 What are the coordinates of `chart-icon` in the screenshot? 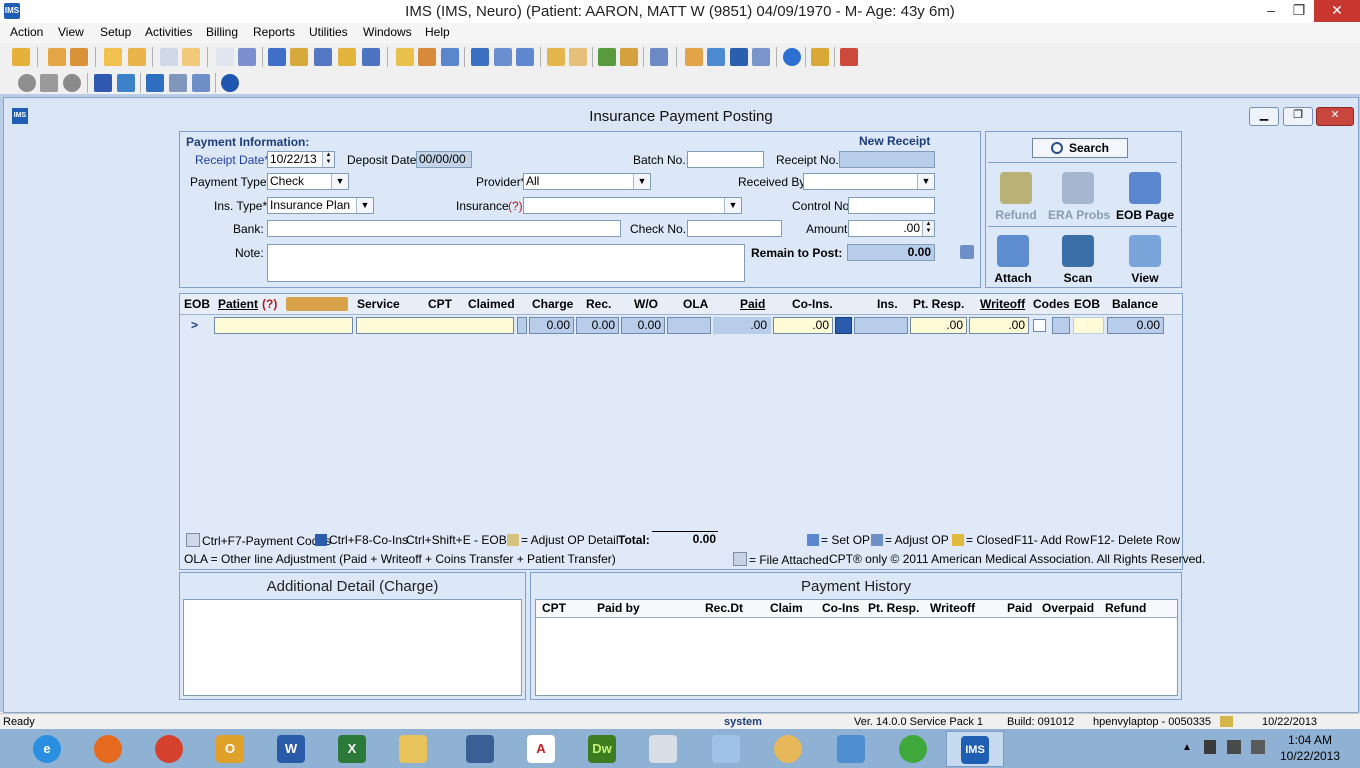 It's located at (607, 57).